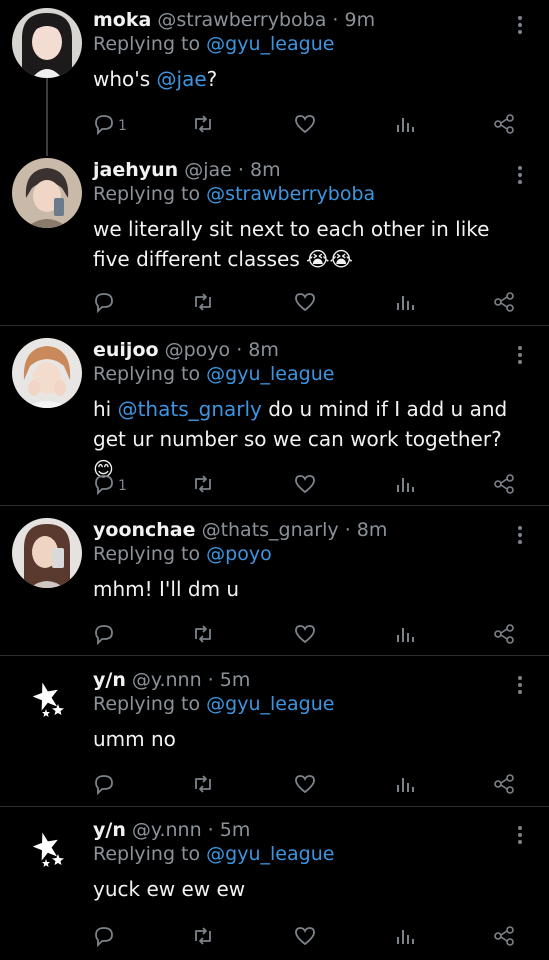 Image resolution: width=549 pixels, height=960 pixels. I want to click on user-handle: @jae, so click(208, 170).